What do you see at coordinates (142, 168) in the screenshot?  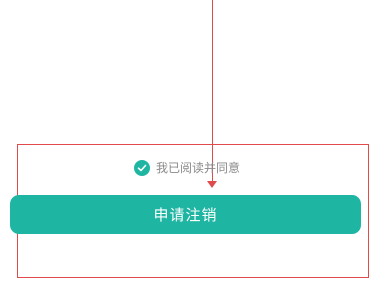 I see `check-circle-icon` at bounding box center [142, 168].